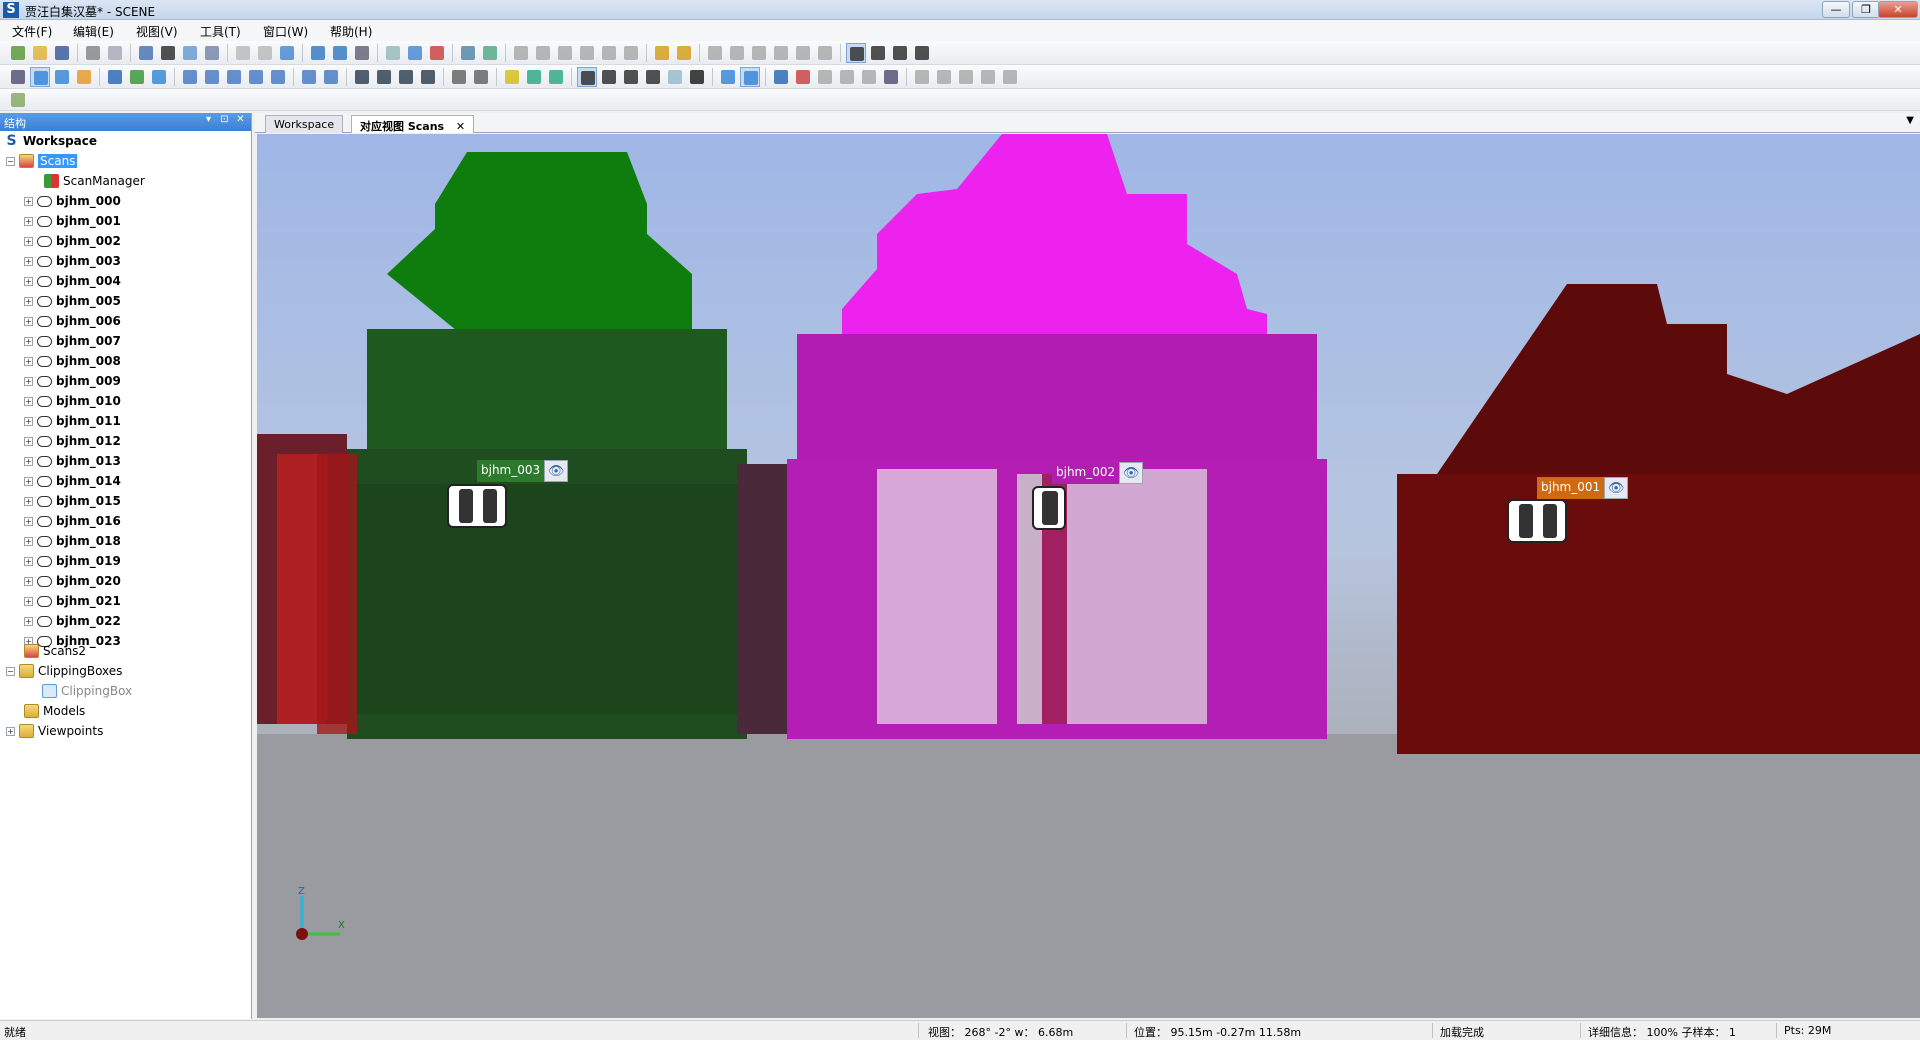 The image size is (1920, 1040). What do you see at coordinates (459, 77) in the screenshot?
I see `grid-icon` at bounding box center [459, 77].